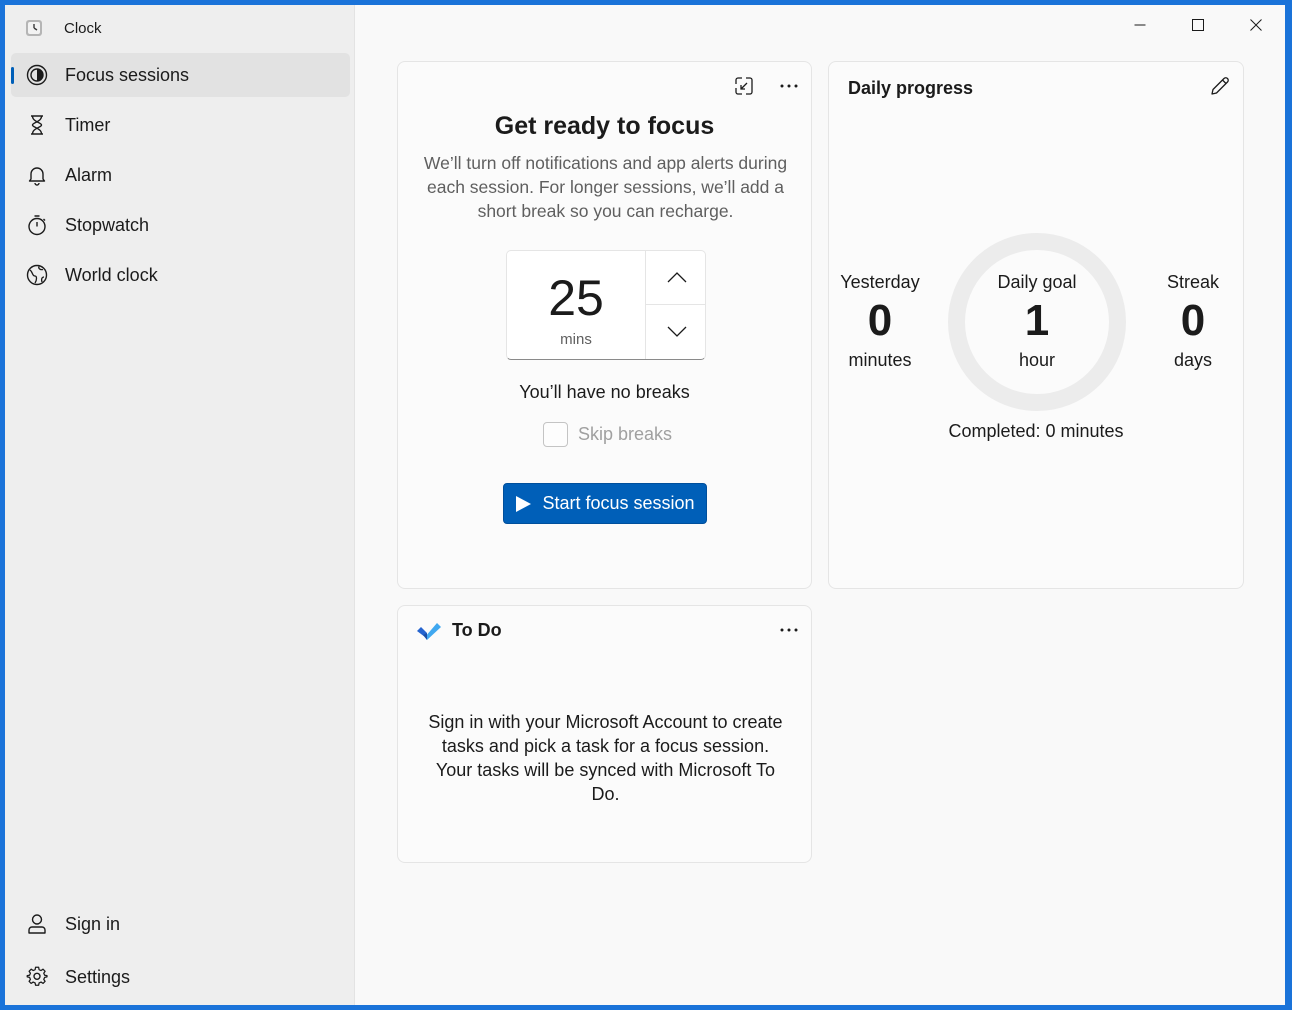  Describe the element at coordinates (34, 28) in the screenshot. I see `clock-app-icon` at that location.